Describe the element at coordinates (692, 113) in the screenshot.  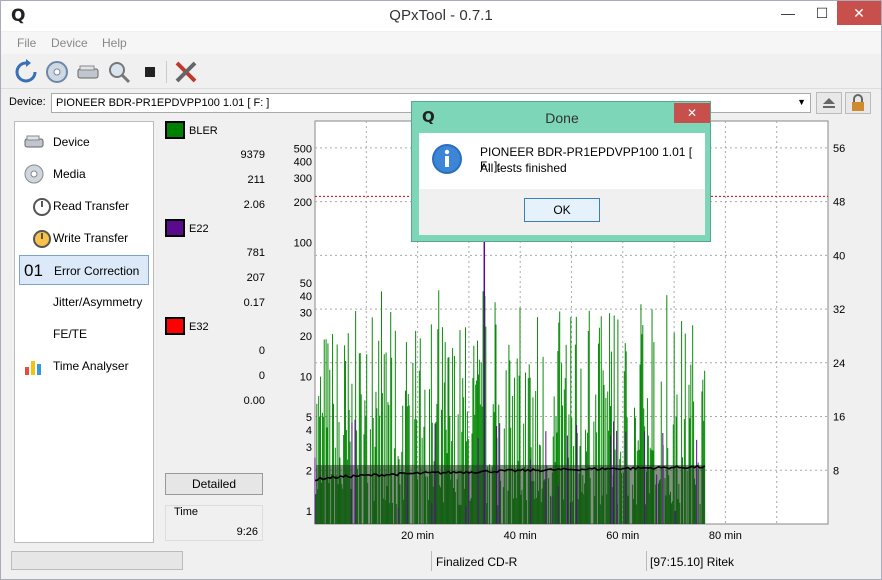
I see `dialog-close-button: ✕` at that location.